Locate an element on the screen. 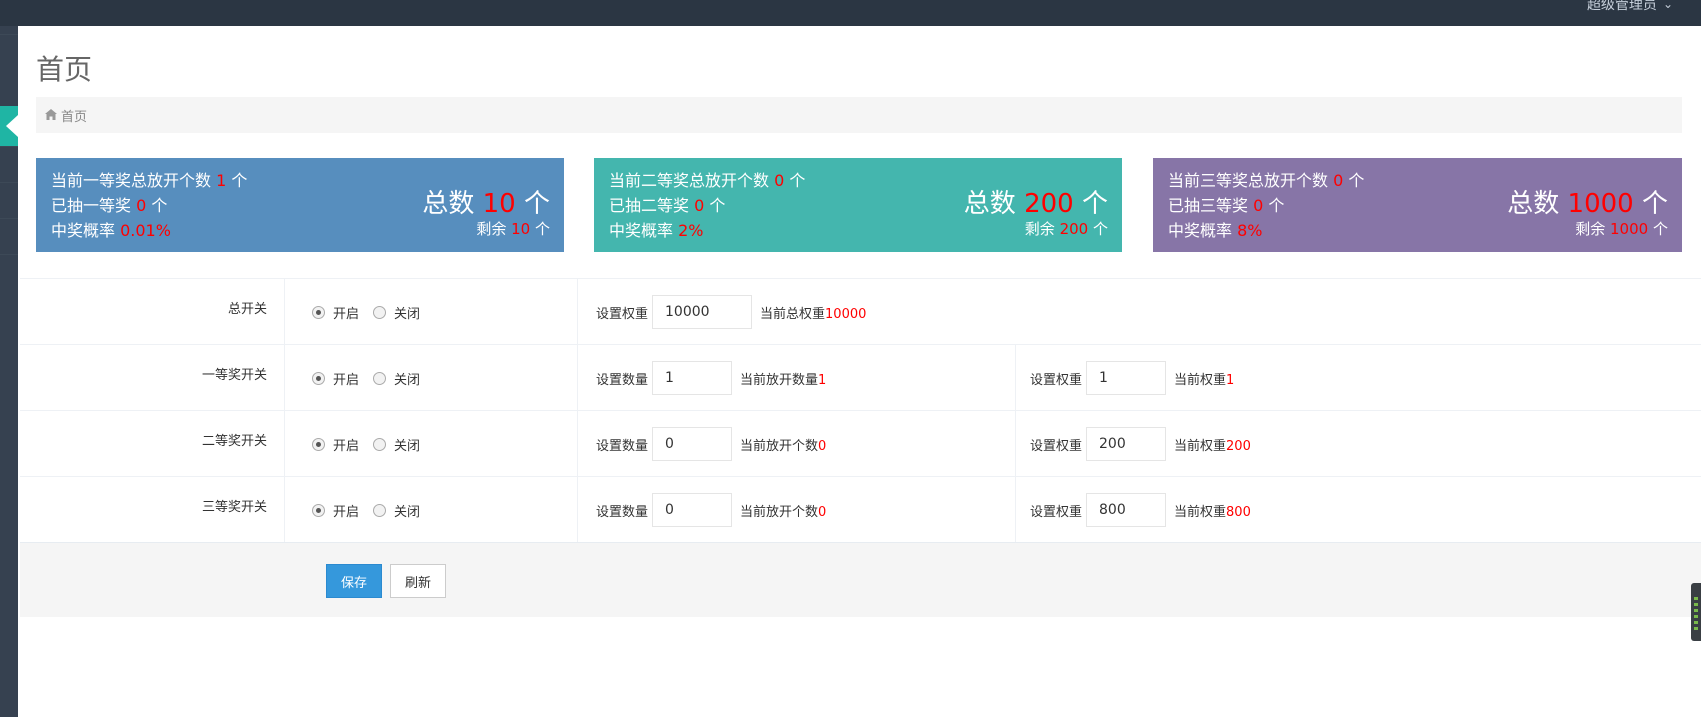  second-prize-quantity-input is located at coordinates (692, 444).